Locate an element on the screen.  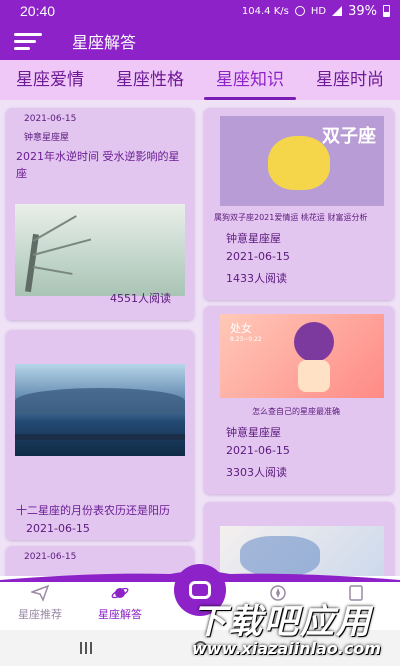
network-type: HD is located at coordinates (318, 11).